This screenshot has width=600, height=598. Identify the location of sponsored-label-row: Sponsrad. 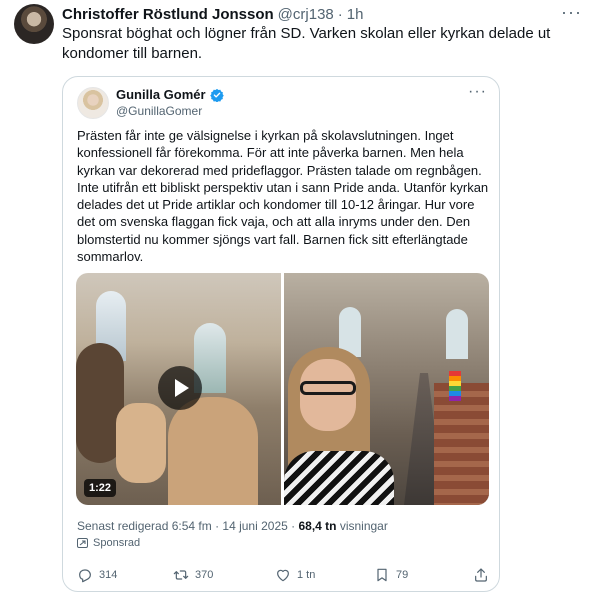
(108, 543).